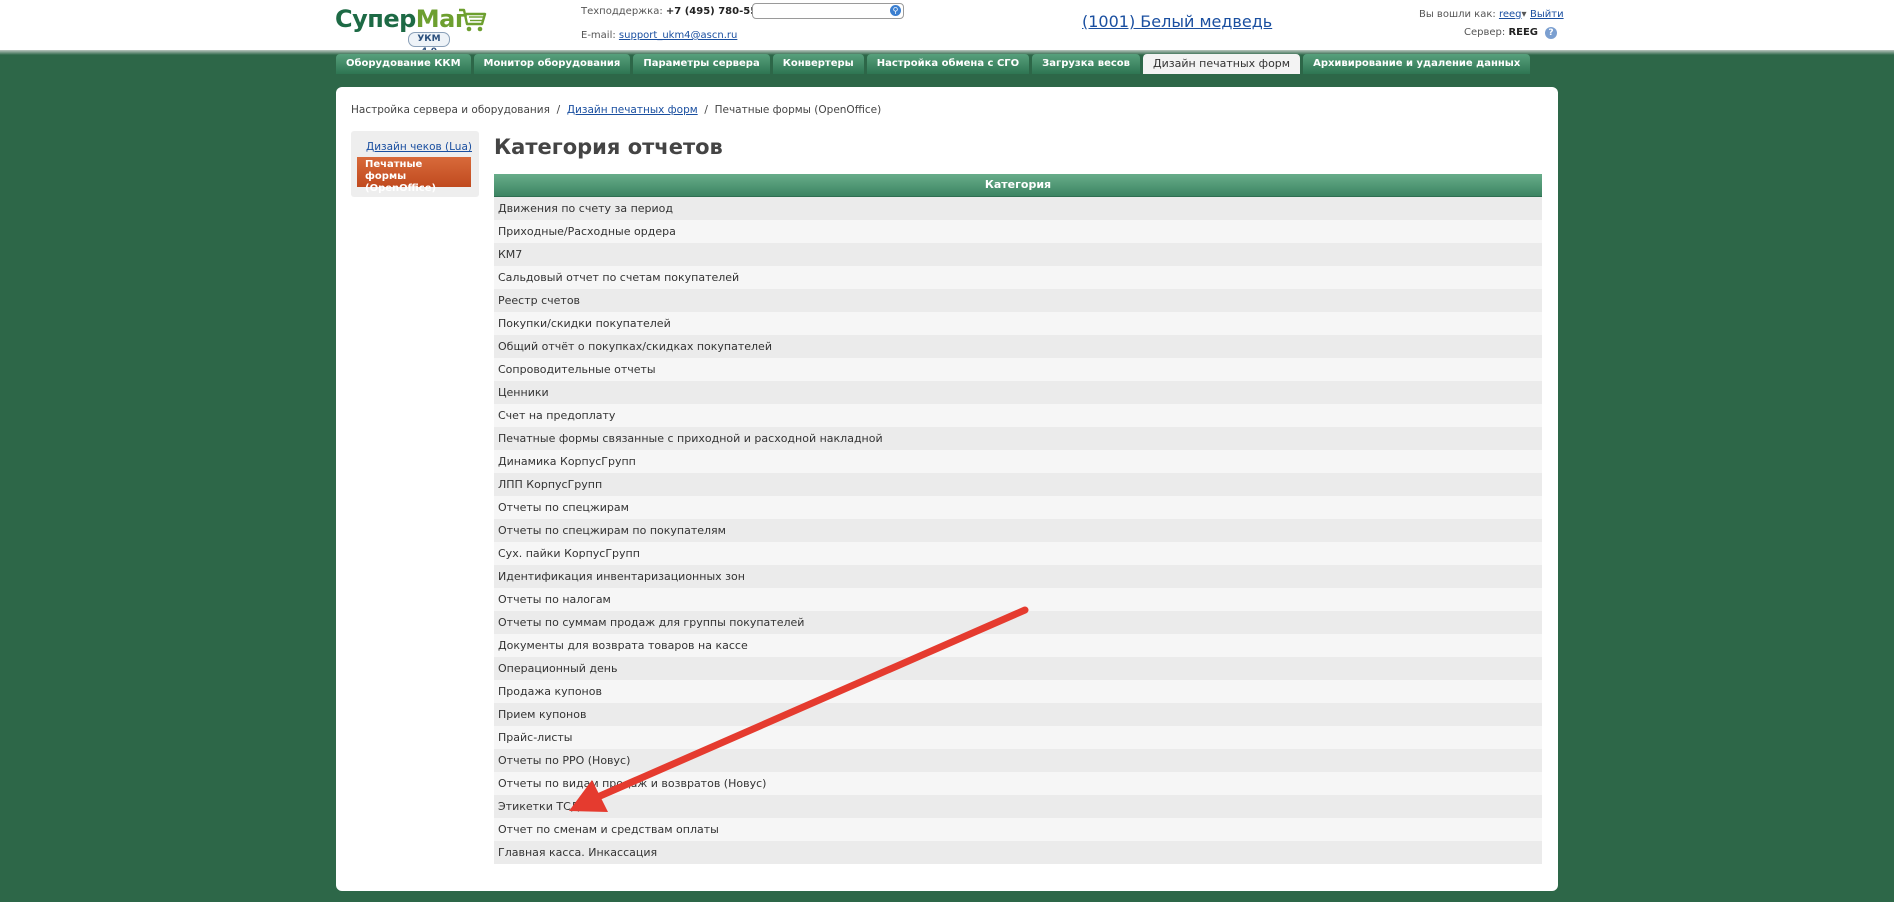 This screenshot has height=902, width=1894. Describe the element at coordinates (403, 64) in the screenshot. I see `tab-kkm-equipment: Оборудование ККМ` at that location.